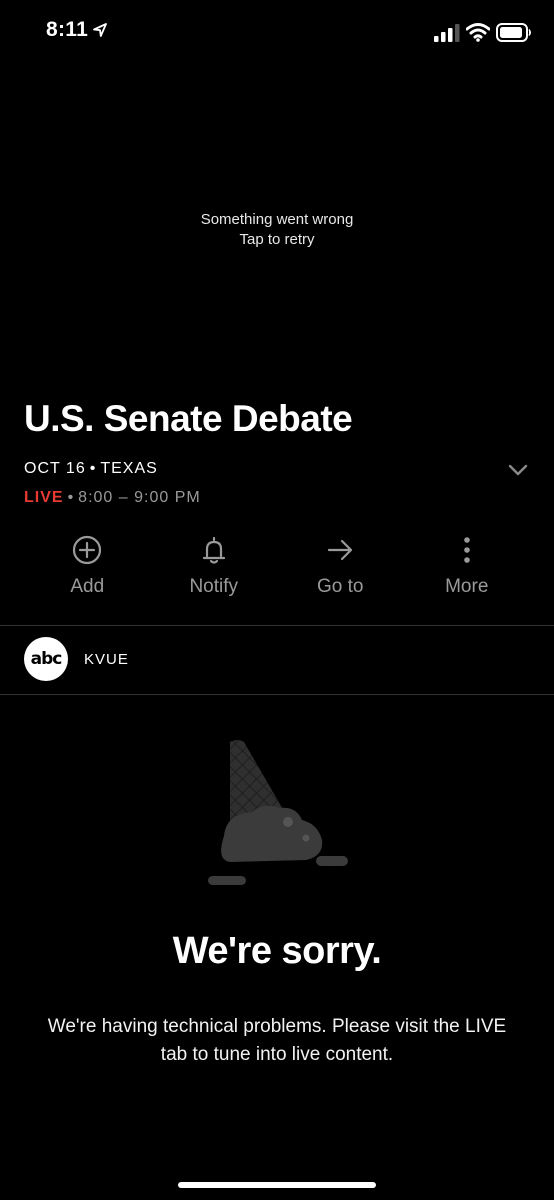 This screenshot has width=554, height=1200. I want to click on live-badge: LIVE, so click(44, 497).